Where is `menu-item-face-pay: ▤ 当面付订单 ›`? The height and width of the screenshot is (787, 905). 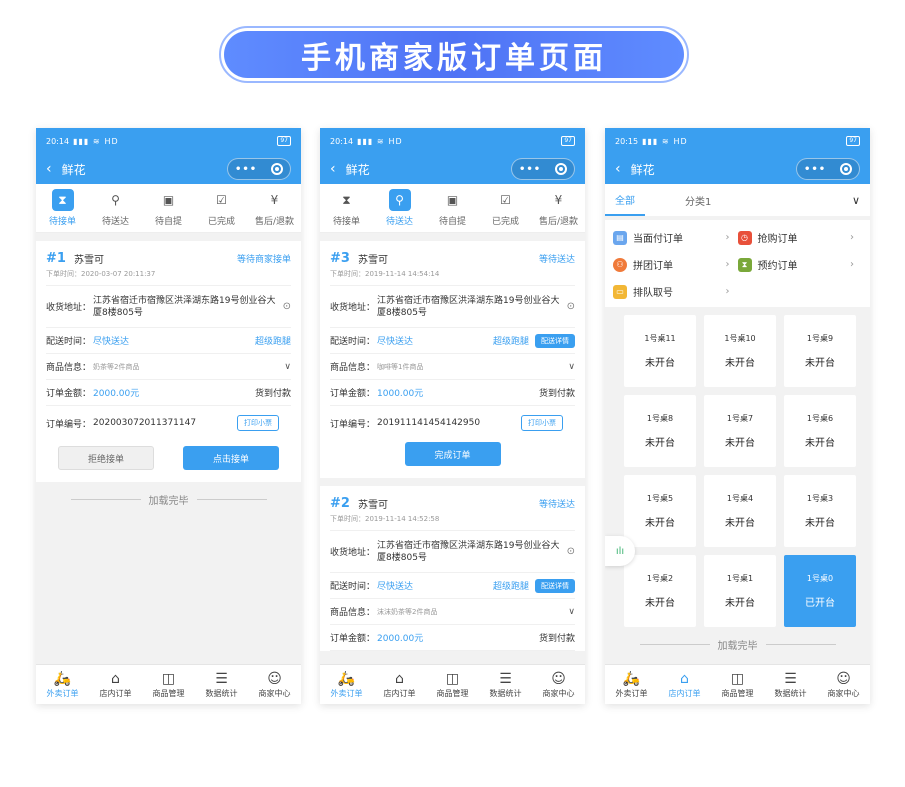 menu-item-face-pay: ▤ 当面付订单 › is located at coordinates (675, 237).